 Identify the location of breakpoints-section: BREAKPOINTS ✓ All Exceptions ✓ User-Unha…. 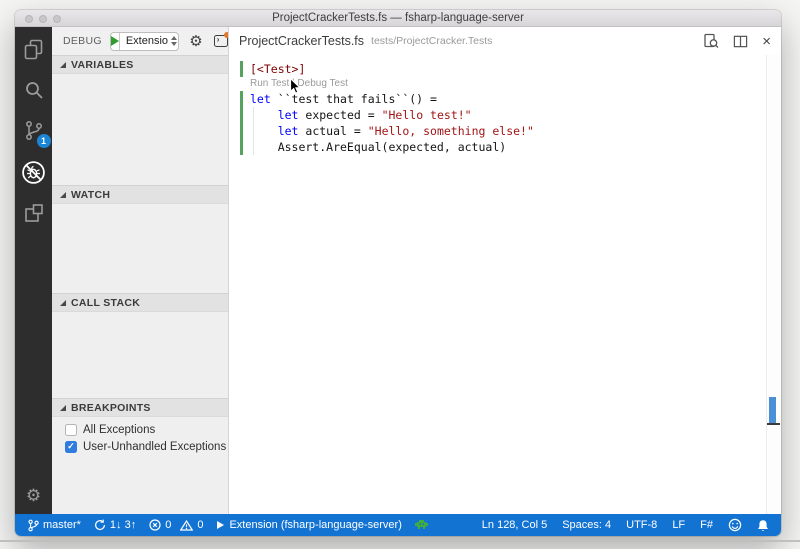
(140, 456).